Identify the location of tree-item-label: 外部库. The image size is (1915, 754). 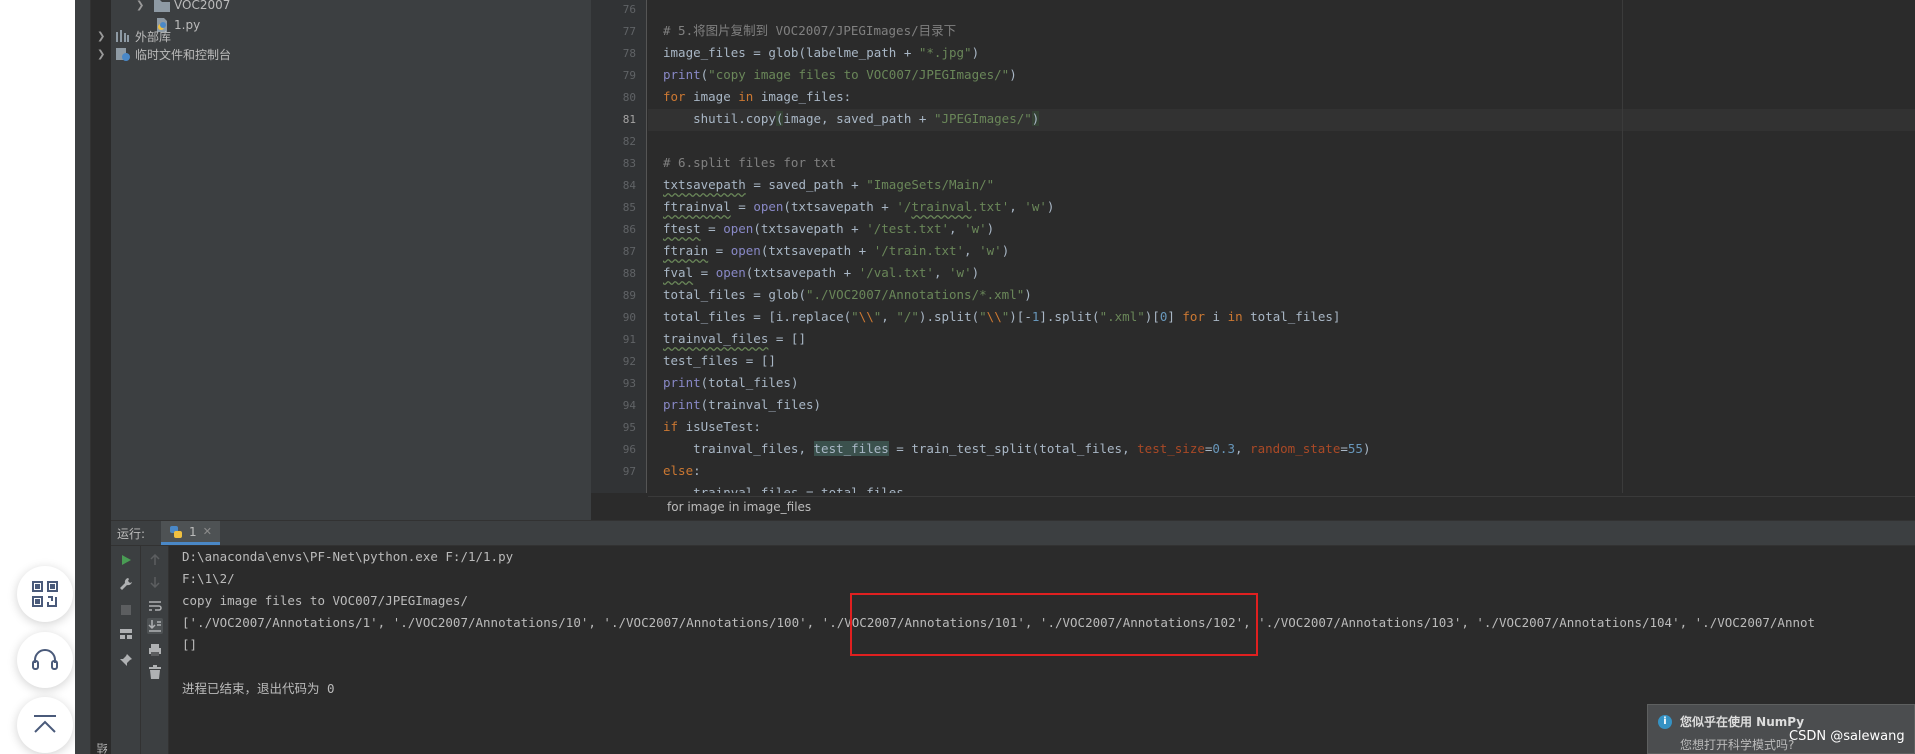
(153, 36).